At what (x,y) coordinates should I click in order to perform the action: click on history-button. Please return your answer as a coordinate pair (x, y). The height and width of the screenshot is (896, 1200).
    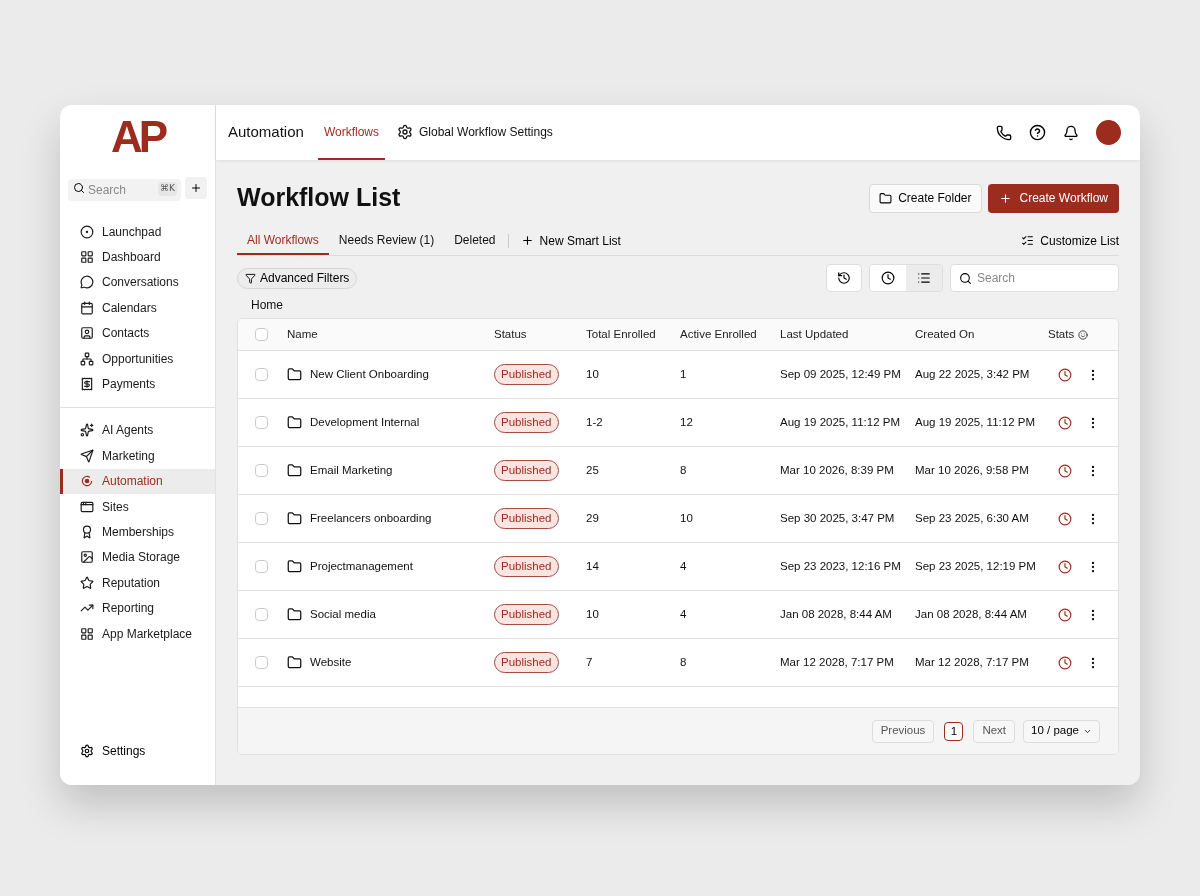
    Looking at the image, I should click on (844, 278).